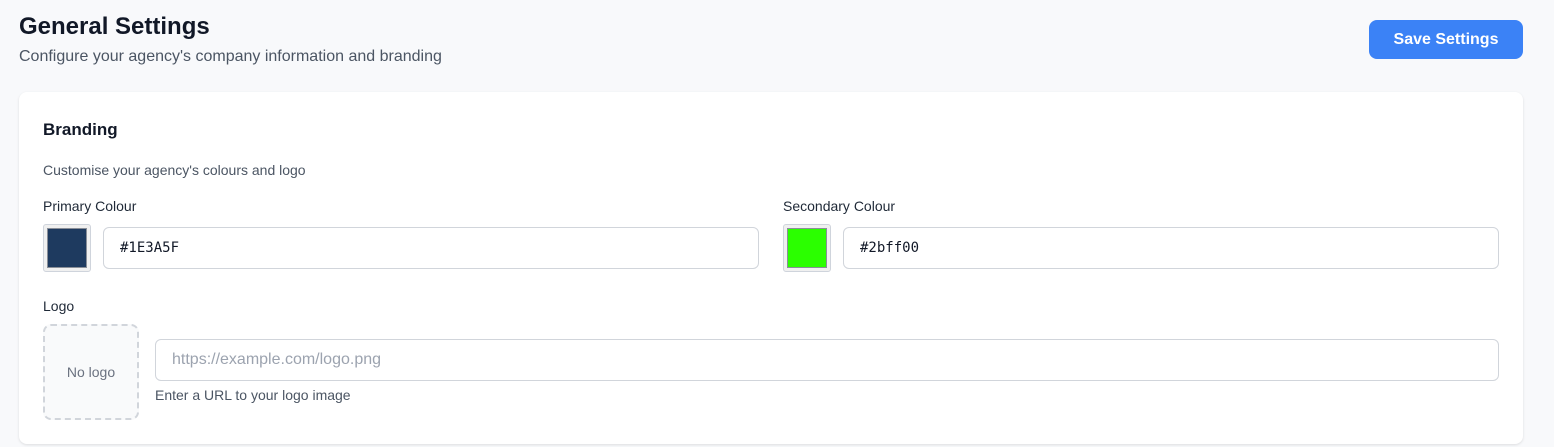 Image resolution: width=1554 pixels, height=447 pixels. Describe the element at coordinates (1446, 39) in the screenshot. I see `save-settings-button: Save Settings` at that location.